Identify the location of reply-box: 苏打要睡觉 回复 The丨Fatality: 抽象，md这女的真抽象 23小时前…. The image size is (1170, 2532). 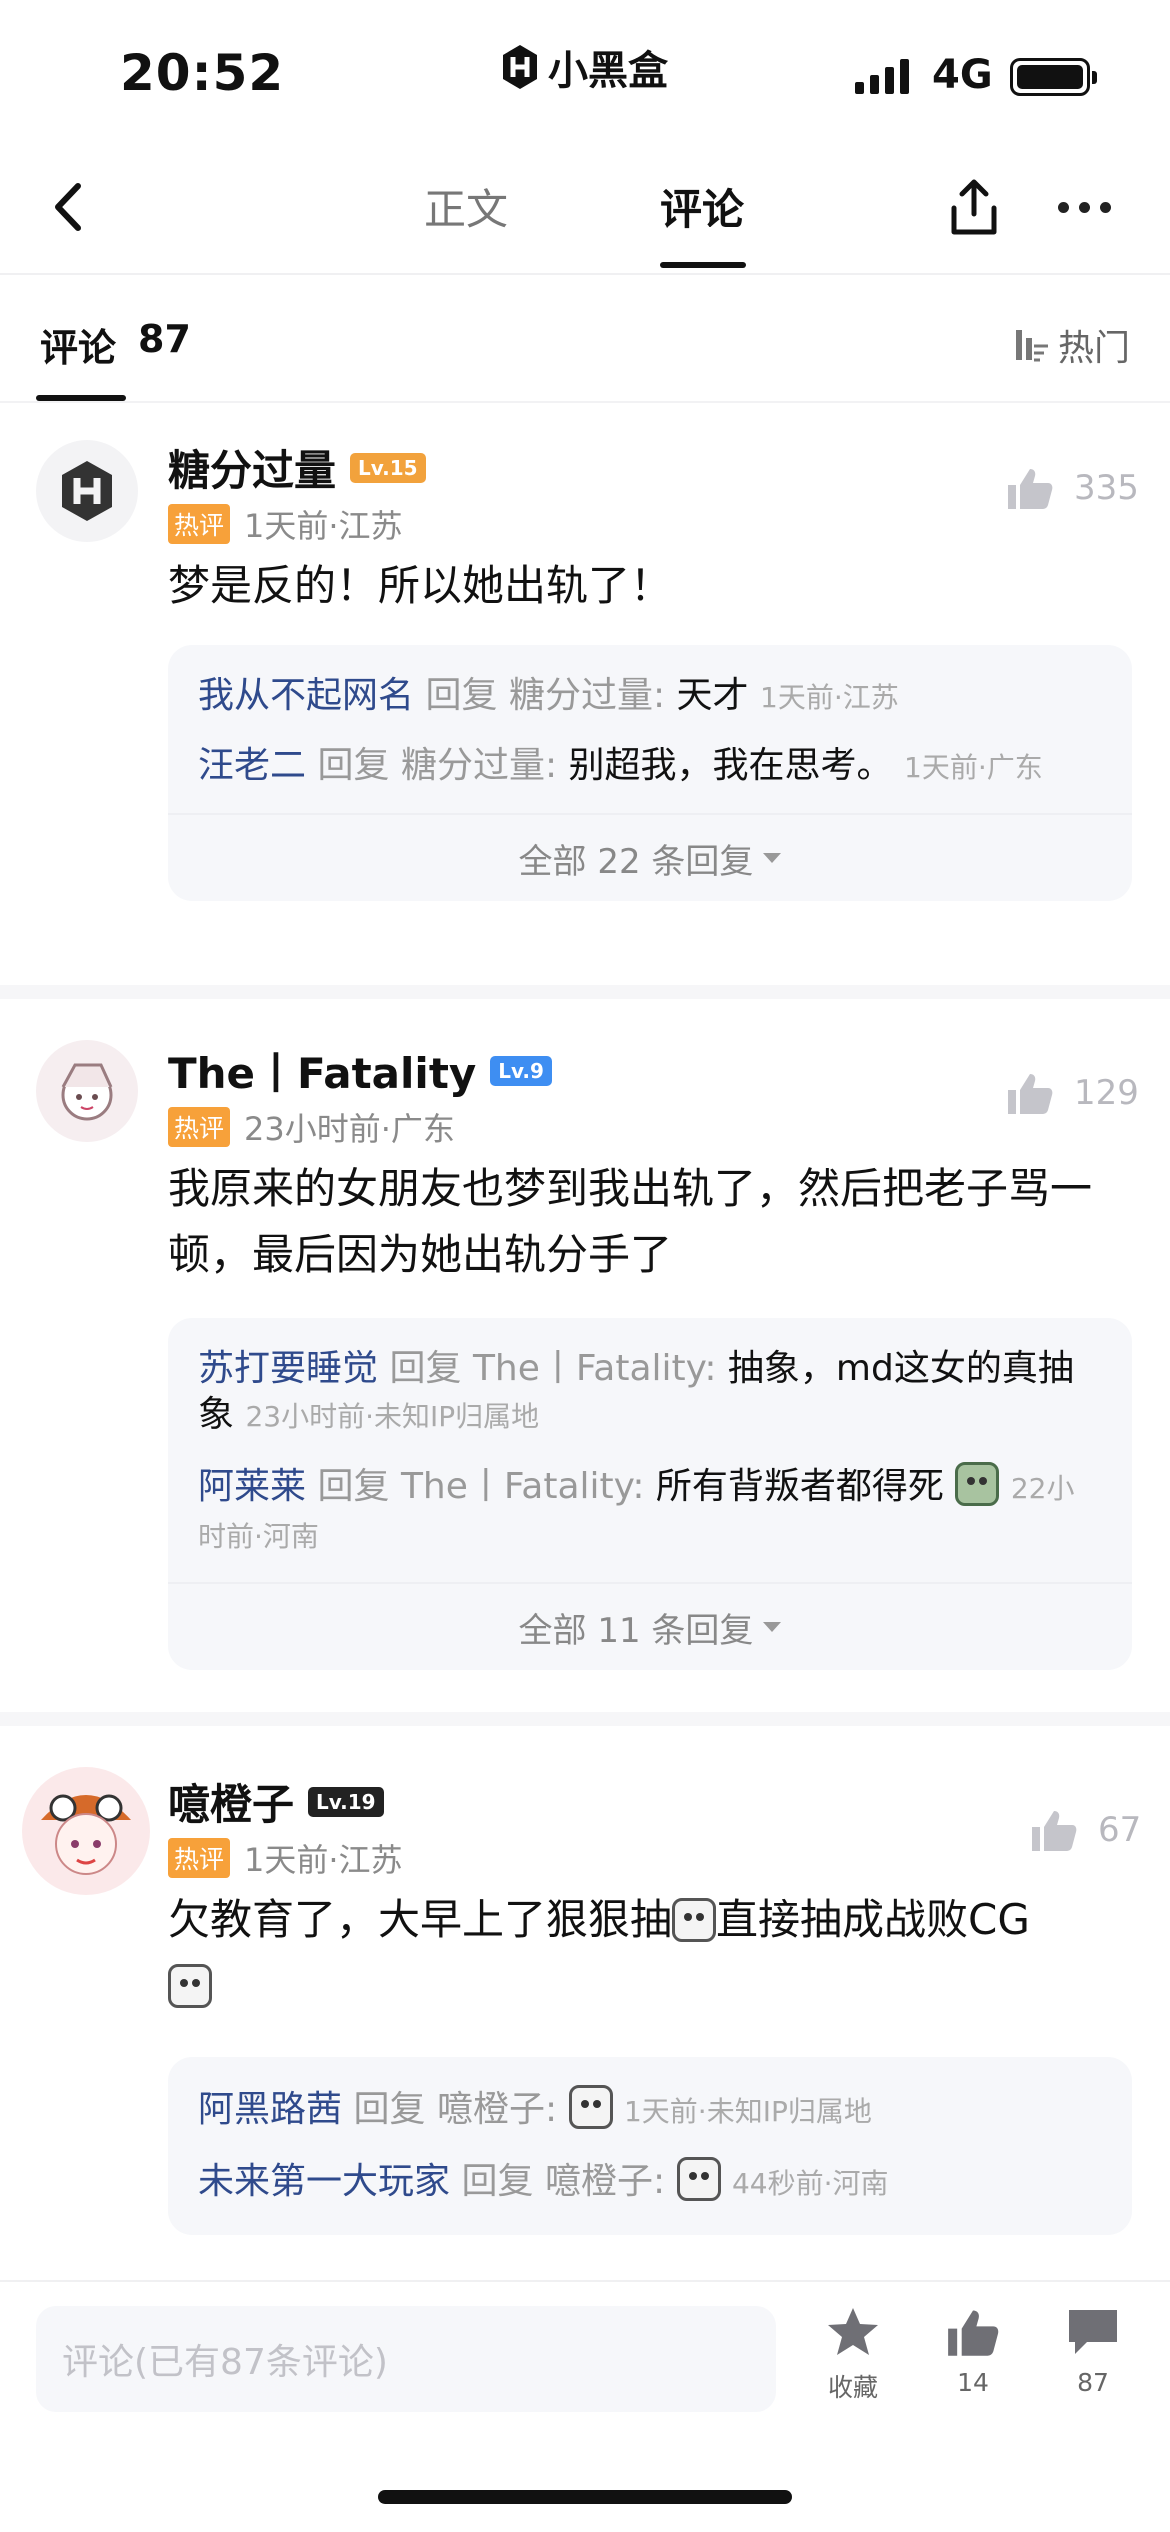
(650, 1494).